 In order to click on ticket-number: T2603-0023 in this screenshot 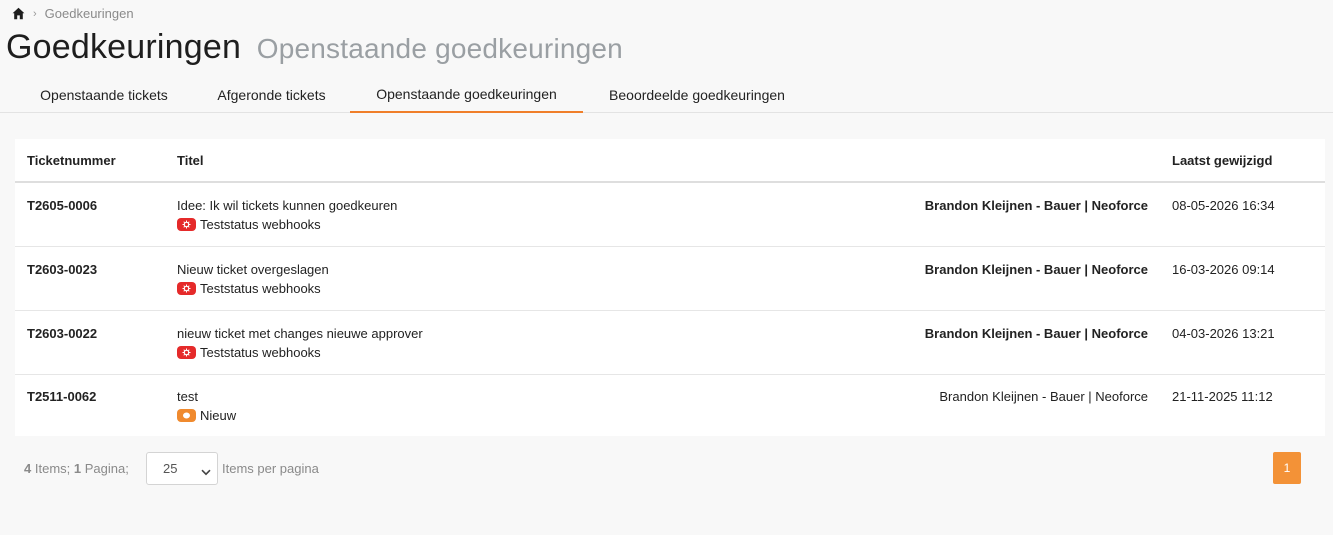, I will do `click(62, 269)`.